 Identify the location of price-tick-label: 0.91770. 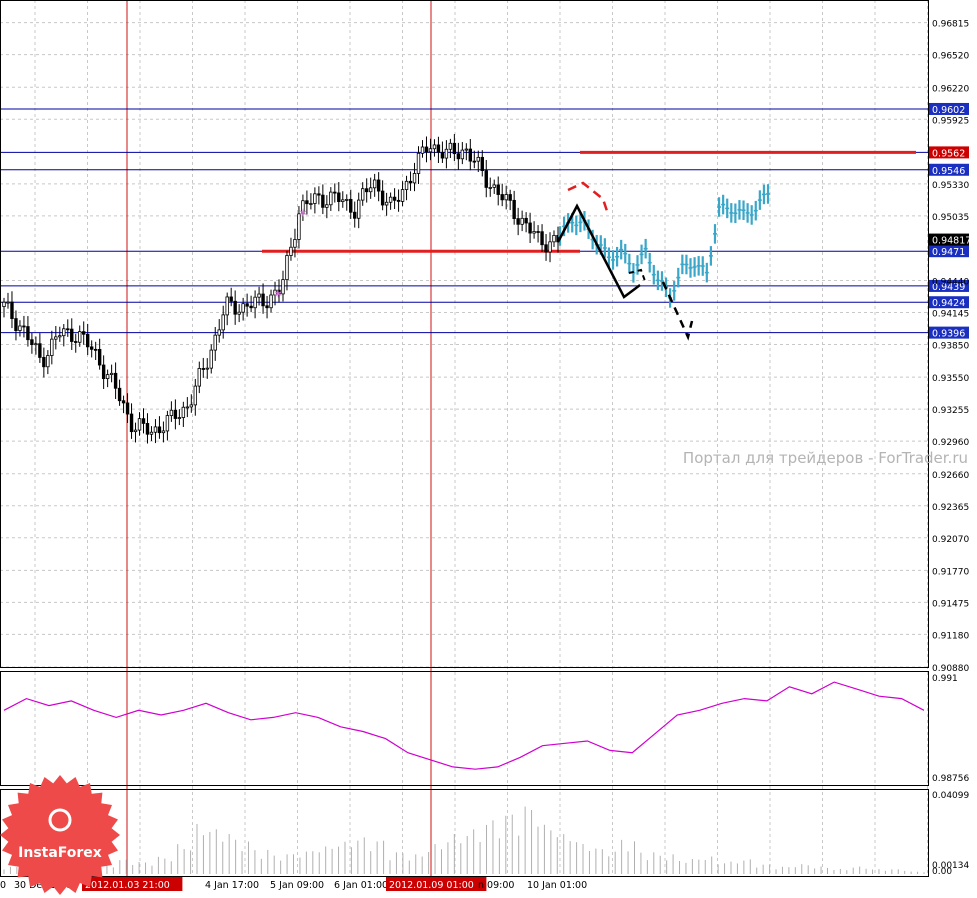
(950, 572).